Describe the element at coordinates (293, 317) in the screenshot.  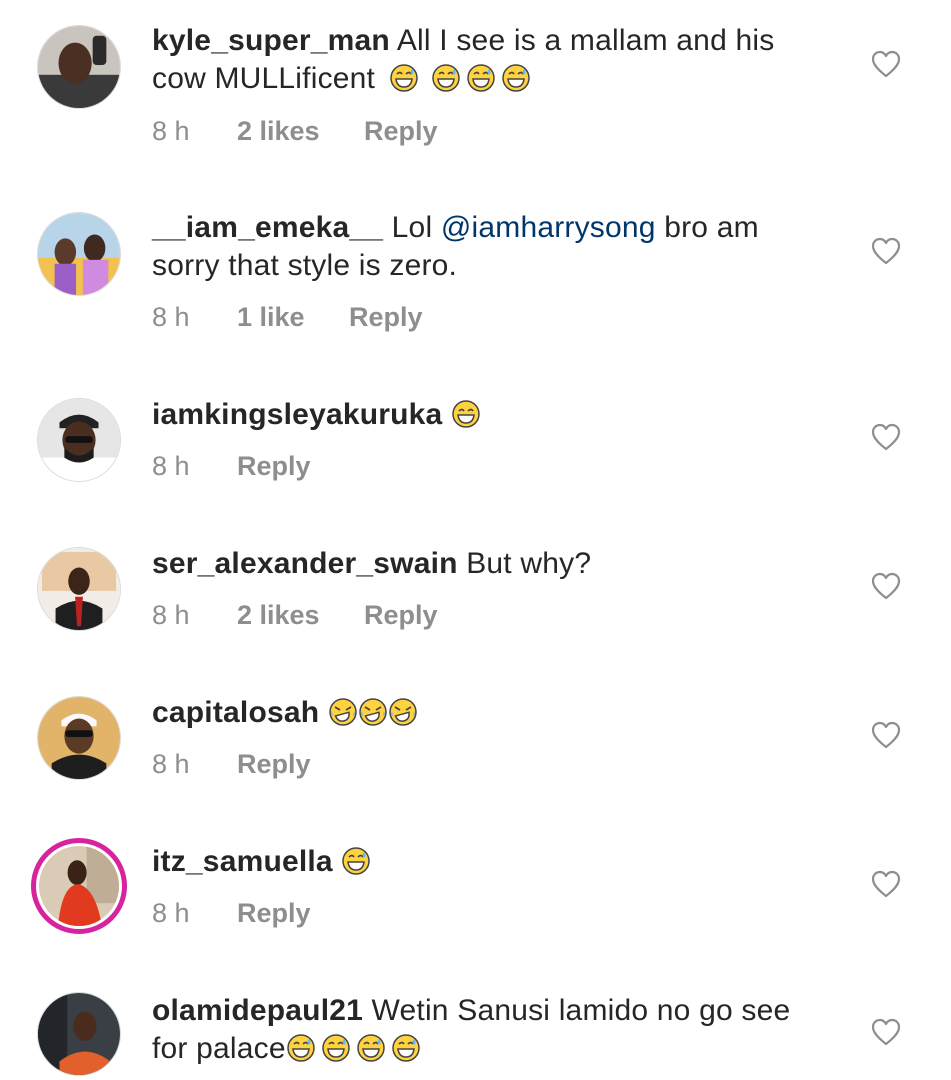
I see `likes-count: 1 like` at that location.